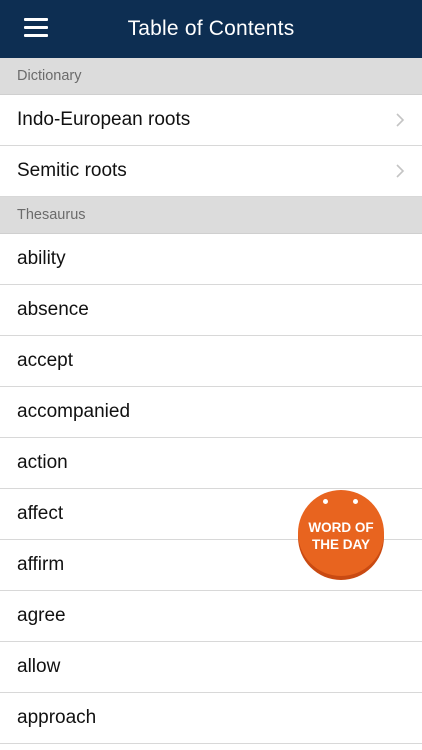 The width and height of the screenshot is (422, 750). What do you see at coordinates (41, 564) in the screenshot?
I see `list-item-label: affirm` at bounding box center [41, 564].